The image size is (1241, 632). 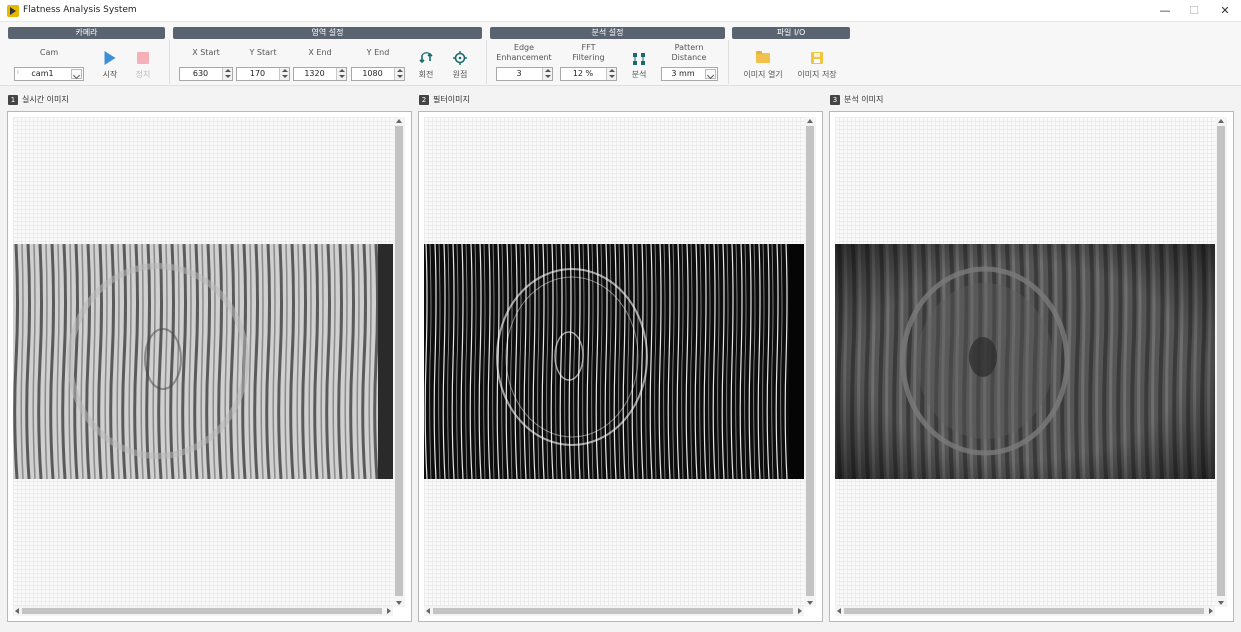 What do you see at coordinates (45, 99) in the screenshot?
I see `panel-title: 실시간 이미지` at bounding box center [45, 99].